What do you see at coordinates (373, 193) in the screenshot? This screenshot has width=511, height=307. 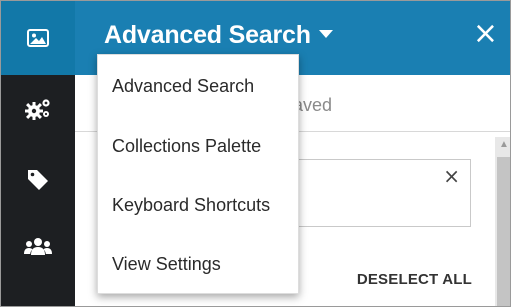 I see `search-input: × t` at bounding box center [373, 193].